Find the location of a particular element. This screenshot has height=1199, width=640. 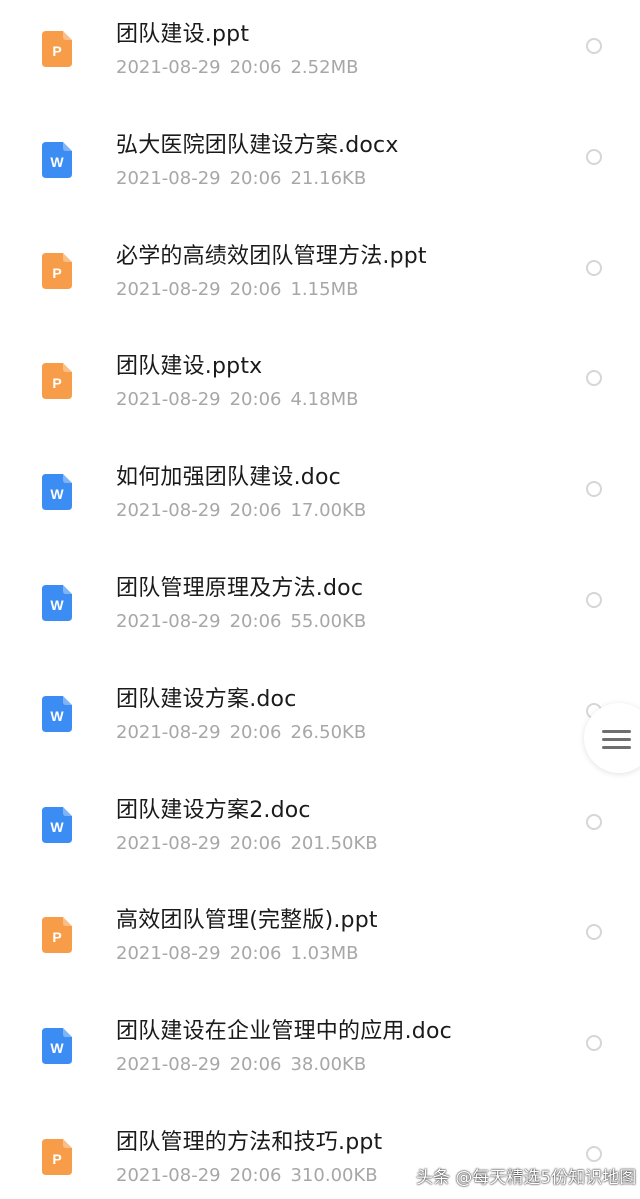

file-name: 高效团队管理(完整版).ppt is located at coordinates (247, 921).